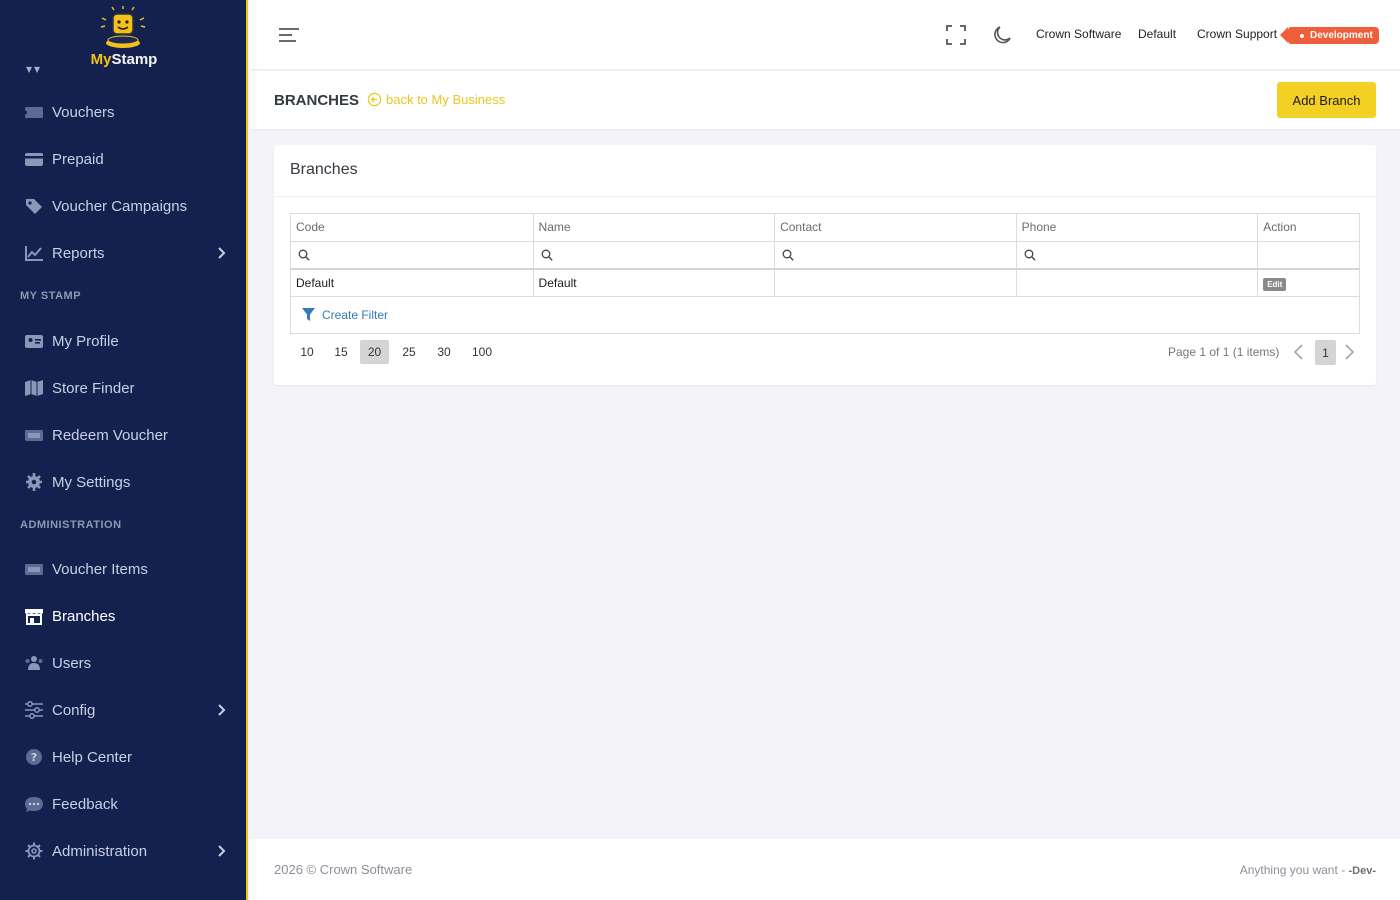 This screenshot has width=1400, height=900. Describe the element at coordinates (120, 206) in the screenshot. I see `sidebar-item-label: Voucher Campaigns` at that location.